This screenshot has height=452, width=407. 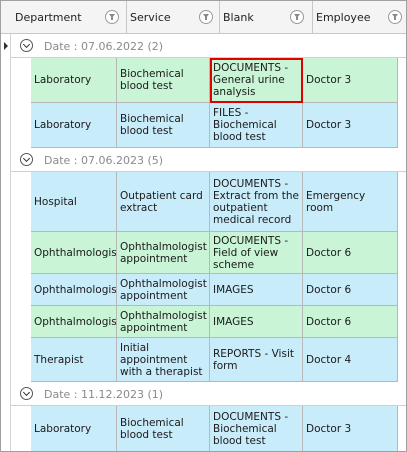 I want to click on column-header-label: Employee, so click(x=343, y=17).